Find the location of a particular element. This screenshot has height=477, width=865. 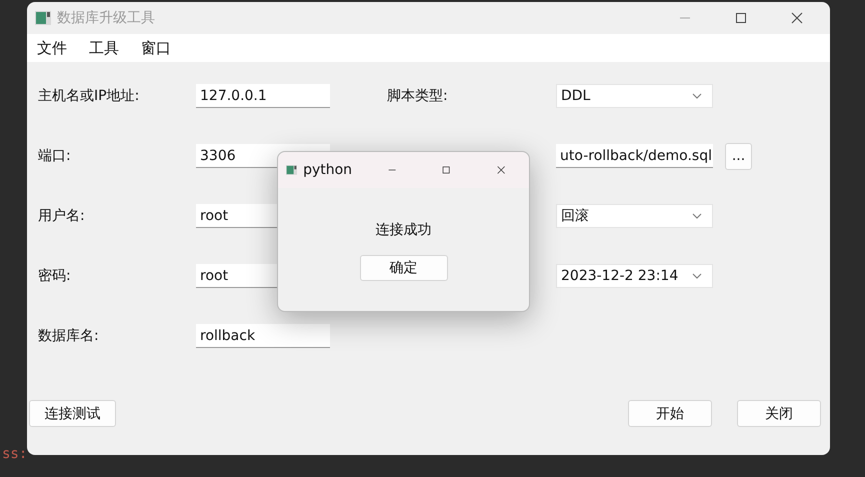

field-label: 端口: is located at coordinates (55, 156).